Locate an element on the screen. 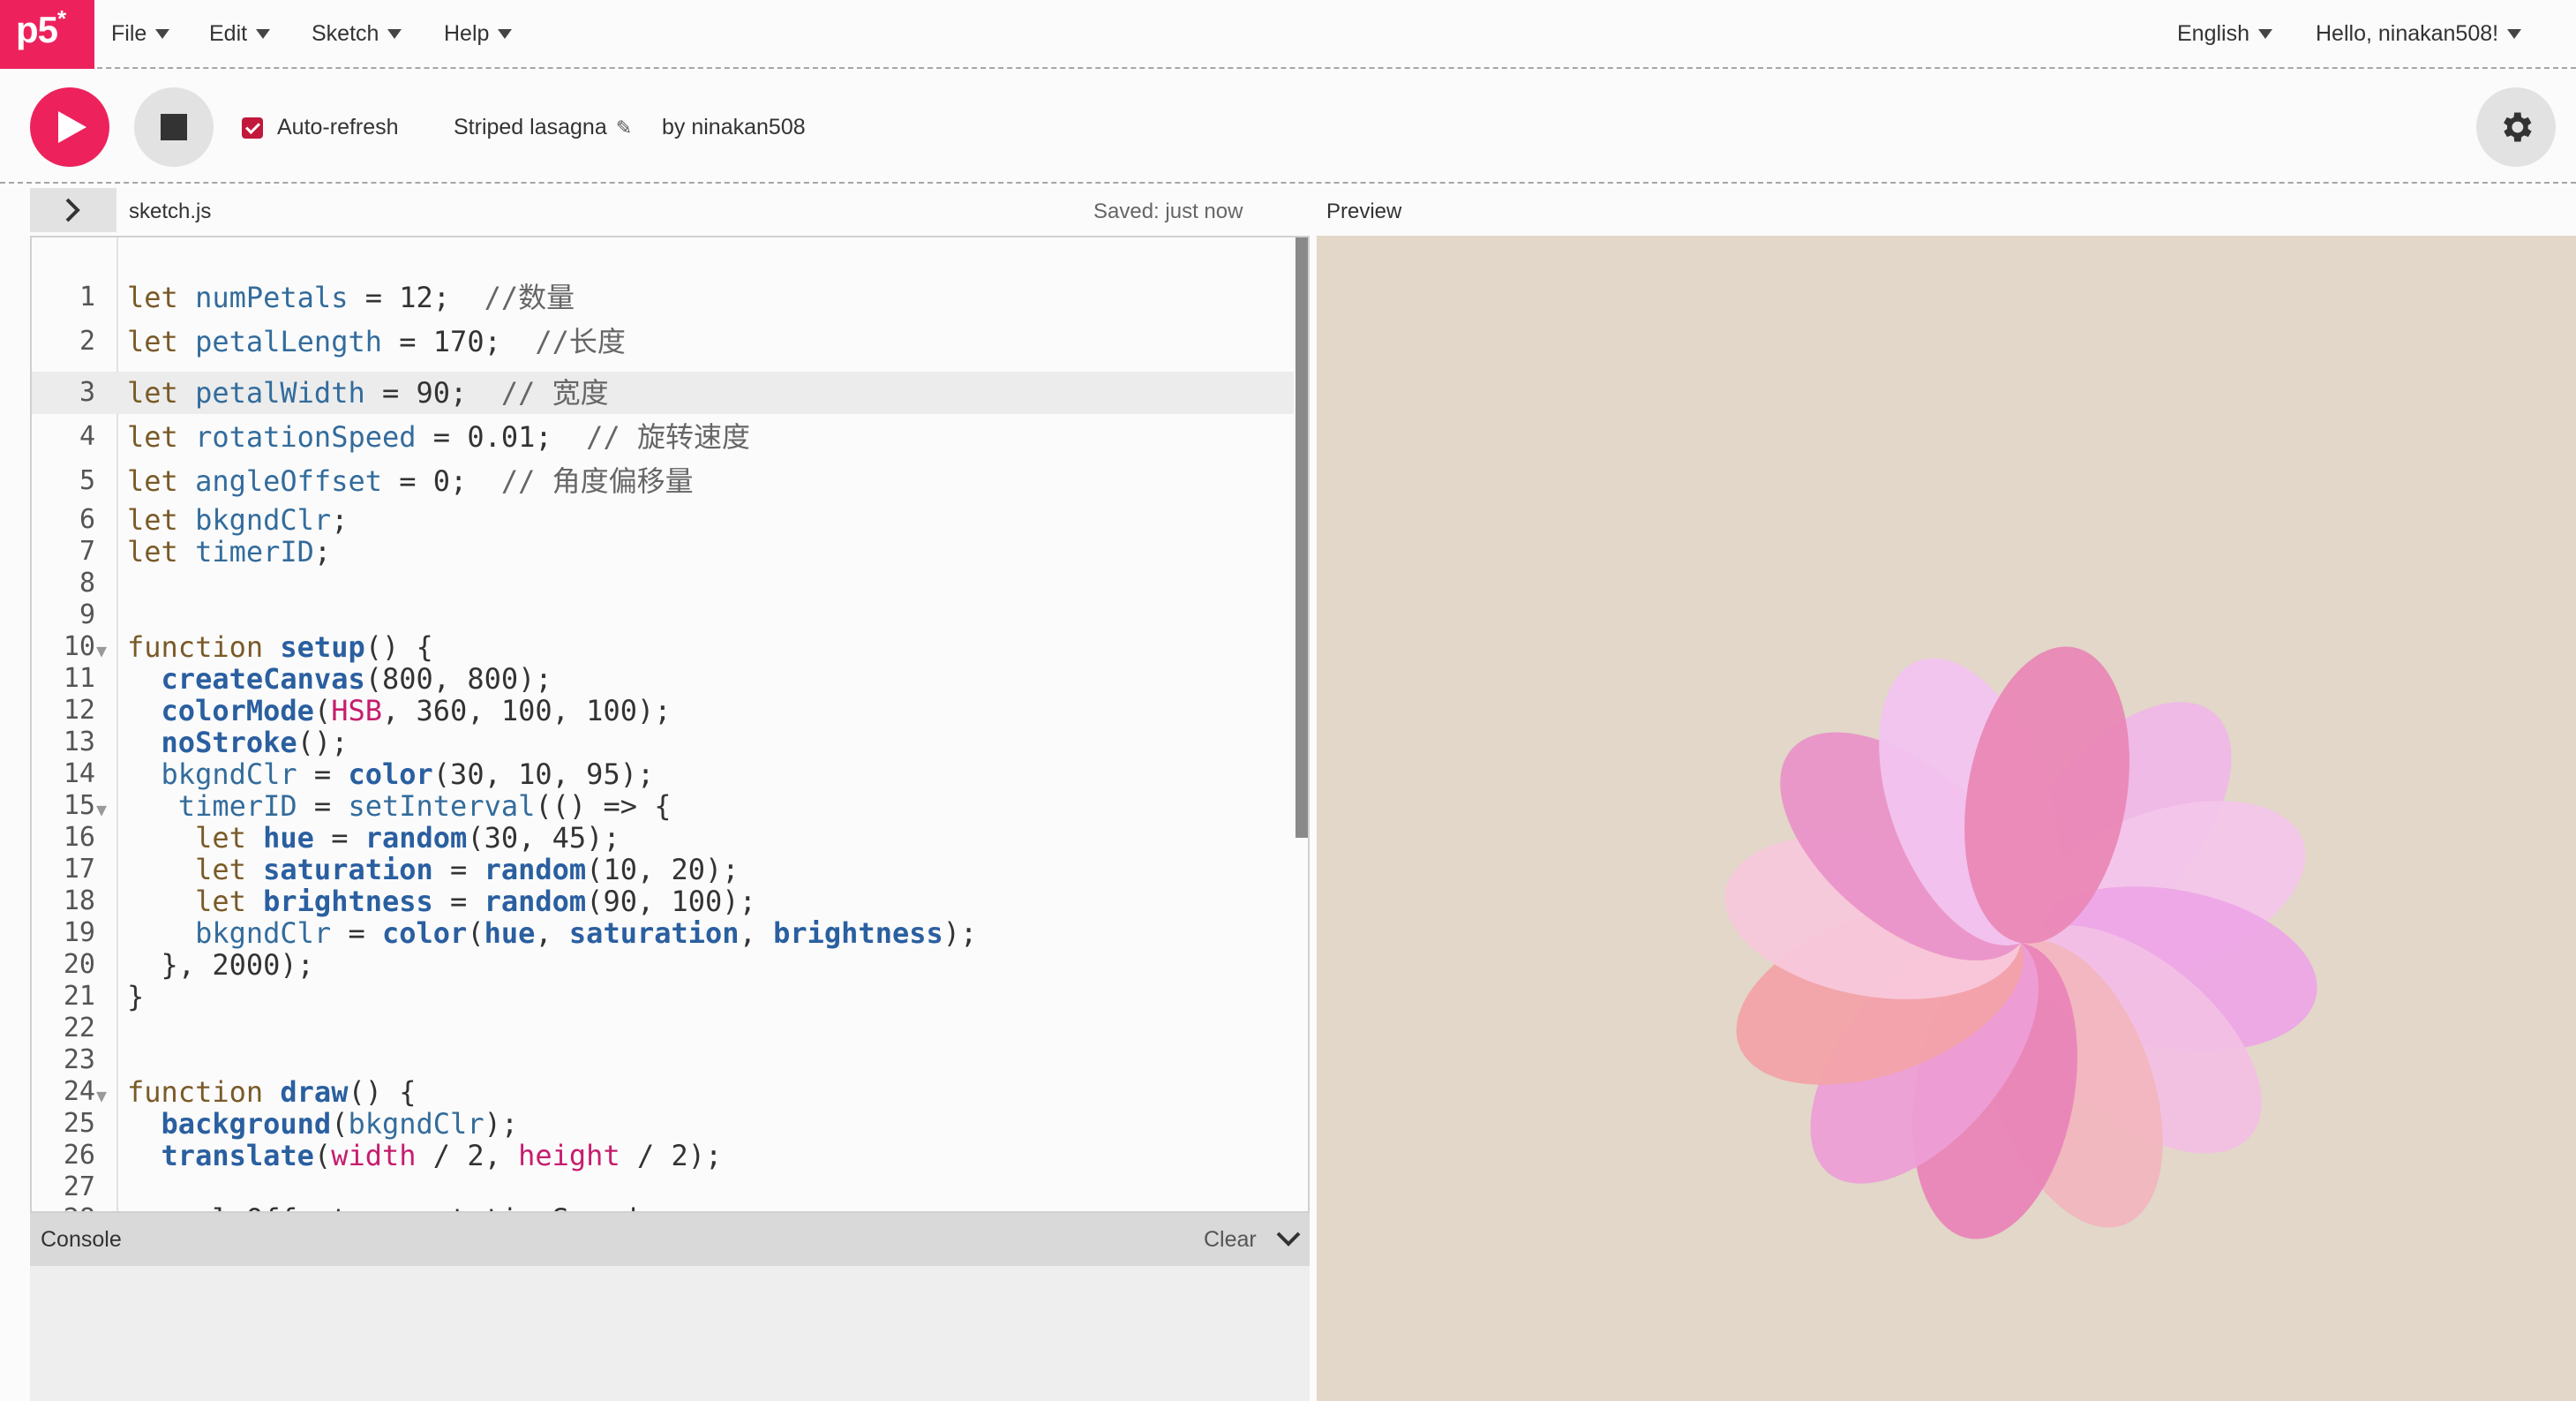 Image resolution: width=2576 pixels, height=1401 pixels. collapse-sidebar-button is located at coordinates (73, 210).